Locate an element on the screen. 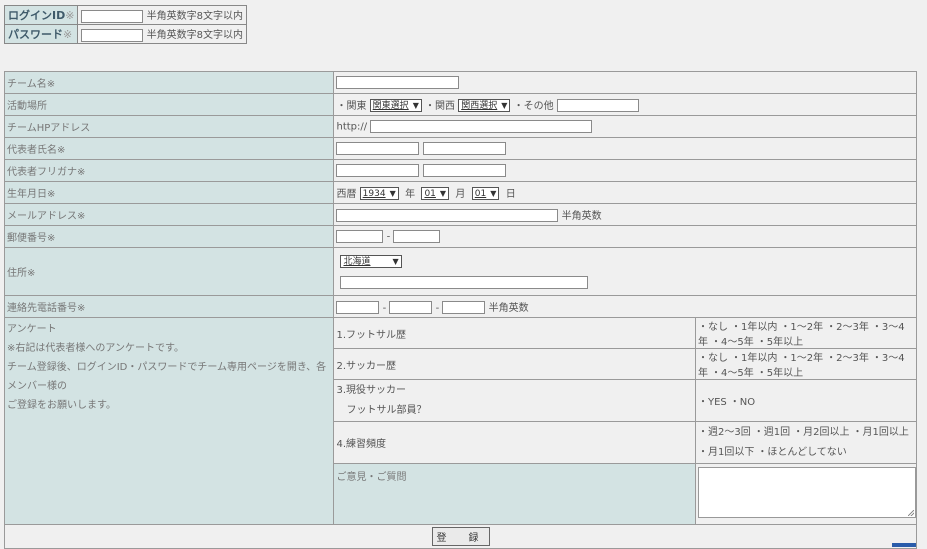 The height and width of the screenshot is (549, 927). q1-options: なし1年以内1〜2年2〜3年3〜4年4〜5年5年以上 is located at coordinates (806, 333).